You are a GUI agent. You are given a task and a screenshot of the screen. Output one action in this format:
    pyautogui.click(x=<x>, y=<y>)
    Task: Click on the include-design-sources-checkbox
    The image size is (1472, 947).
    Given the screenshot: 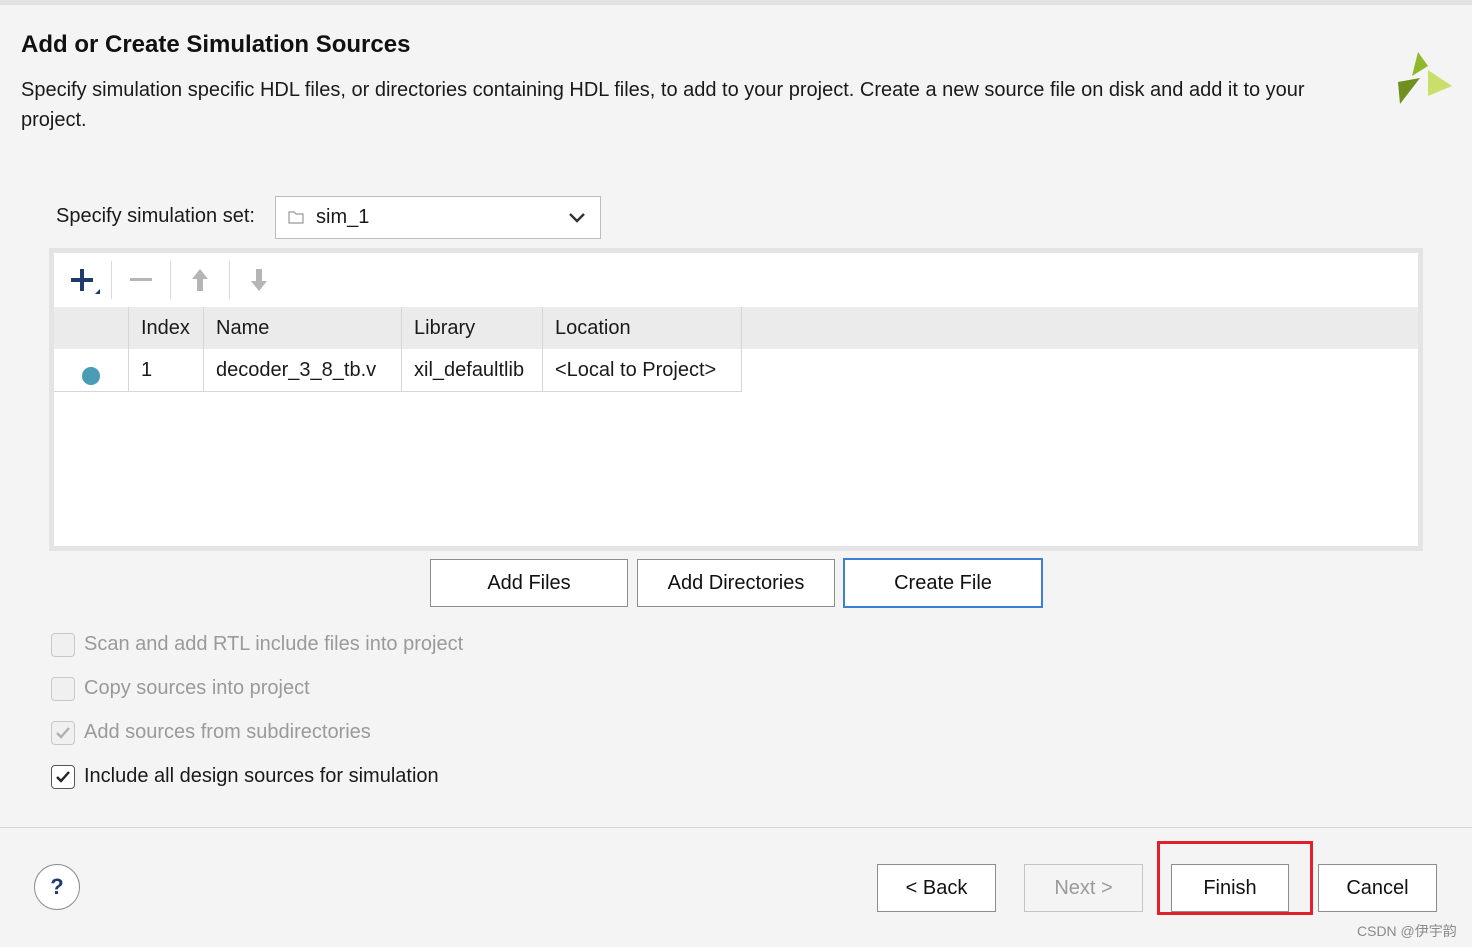 What is the action you would take?
    pyautogui.click(x=63, y=777)
    